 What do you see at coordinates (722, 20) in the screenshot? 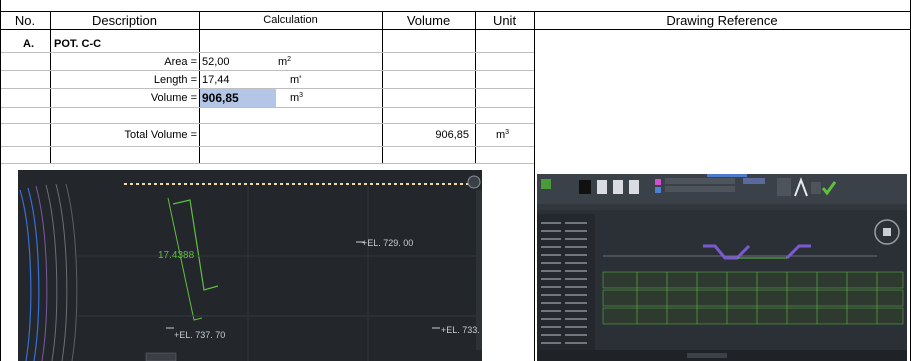
I see `header-drawing-reference: Drawing Reference` at bounding box center [722, 20].